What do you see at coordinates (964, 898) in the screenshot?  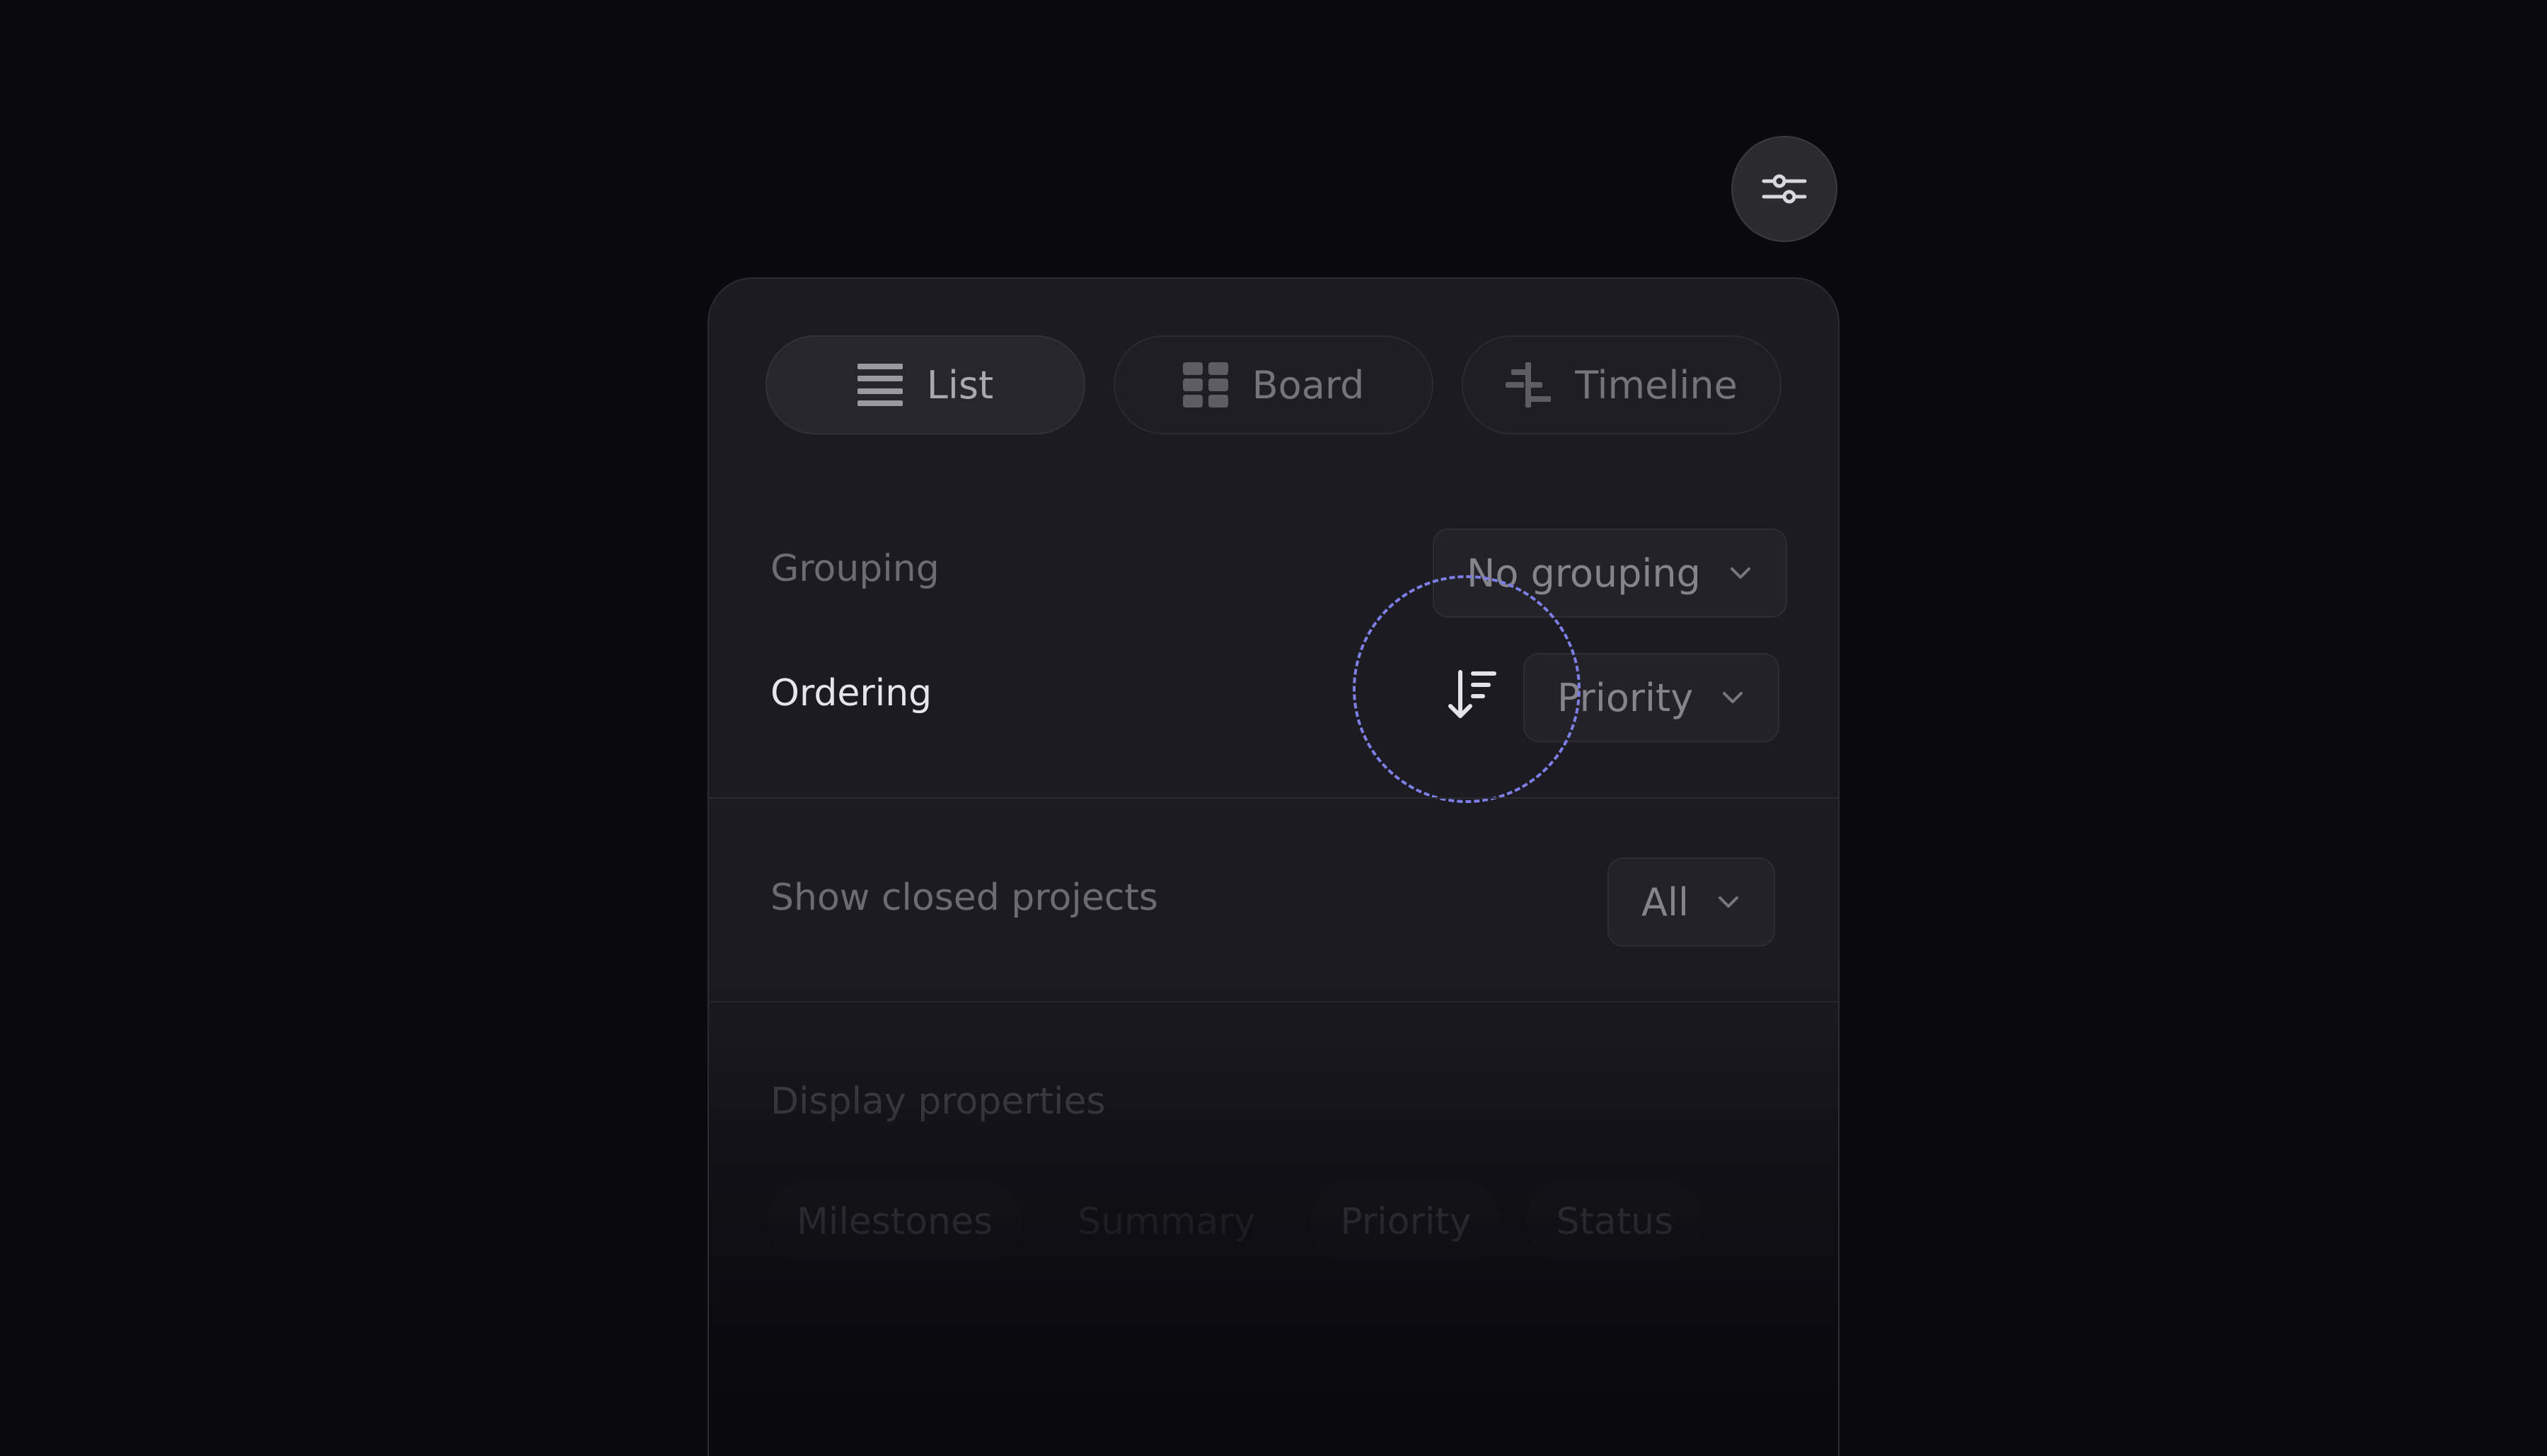 I see `closed-projects-label: Show closed projects` at bounding box center [964, 898].